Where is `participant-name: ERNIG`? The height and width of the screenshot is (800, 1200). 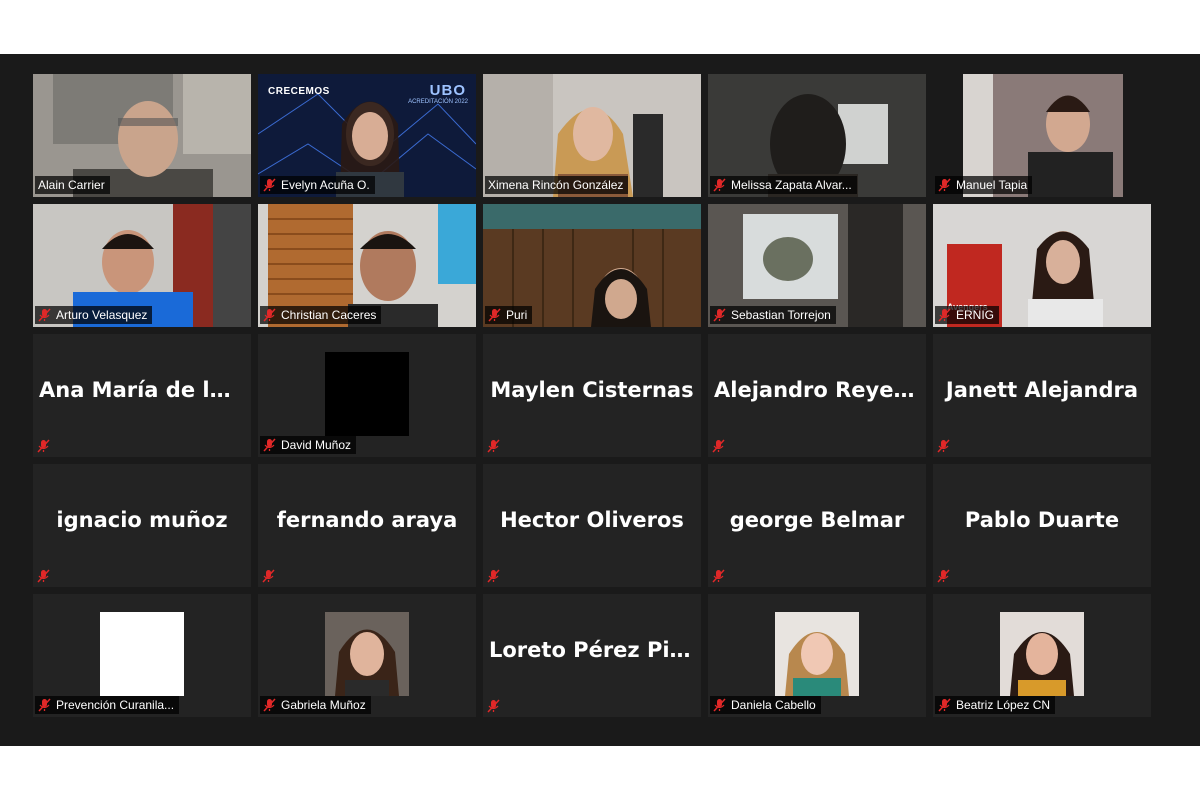 participant-name: ERNIG is located at coordinates (975, 315).